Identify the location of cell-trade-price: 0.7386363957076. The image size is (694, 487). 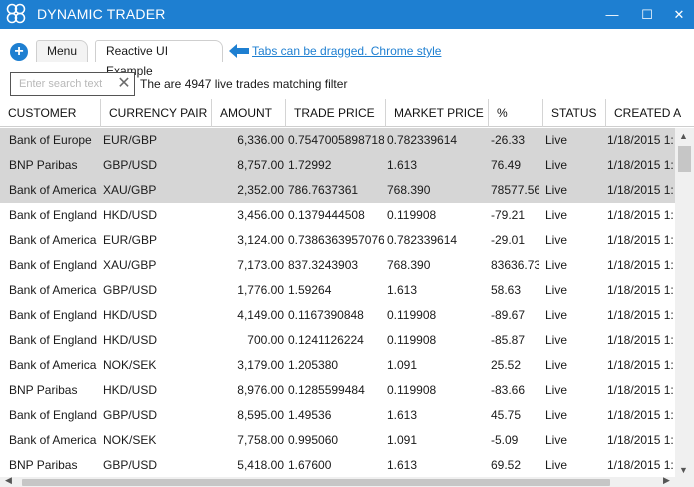
(336, 240).